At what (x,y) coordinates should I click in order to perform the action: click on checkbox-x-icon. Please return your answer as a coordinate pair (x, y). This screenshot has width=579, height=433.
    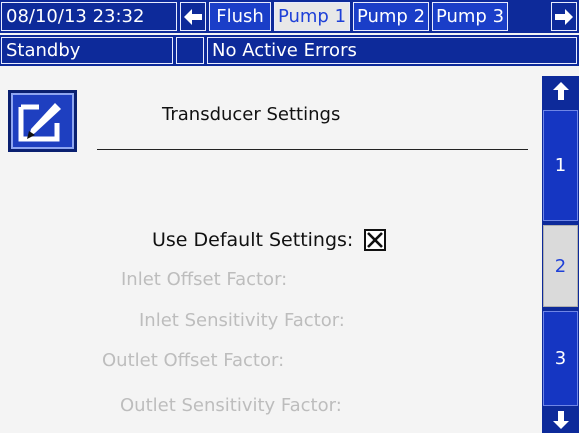
    Looking at the image, I should click on (375, 240).